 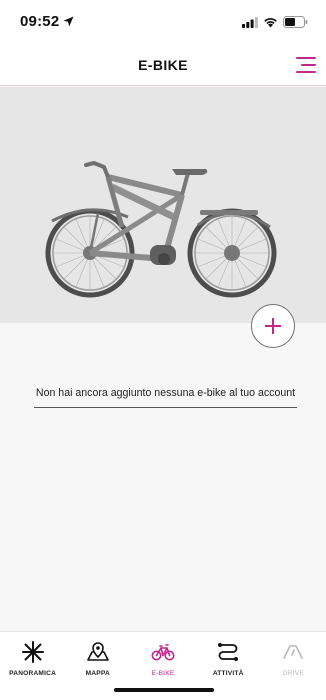 I want to click on tab-label: DRIVE, so click(x=293, y=673).